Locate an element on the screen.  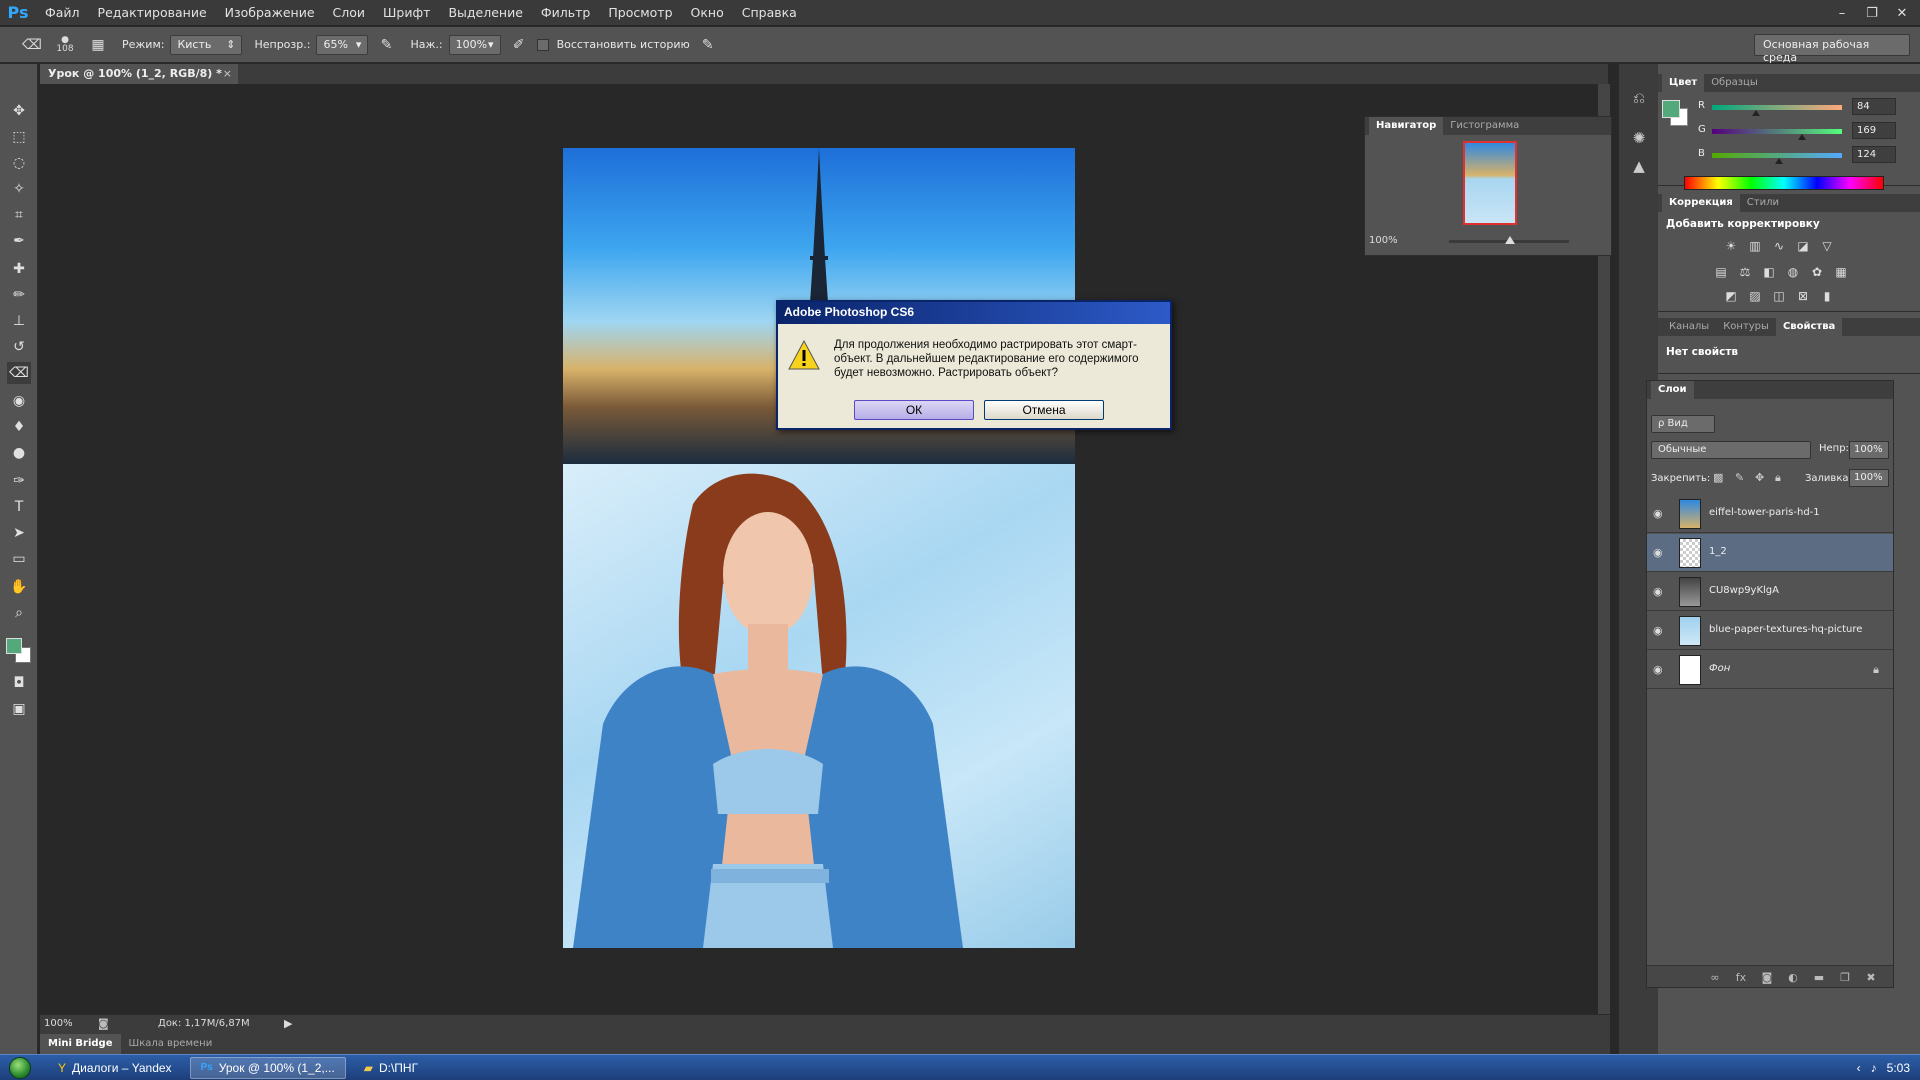
blur-tool-icon: ♦ is located at coordinates (19, 427).